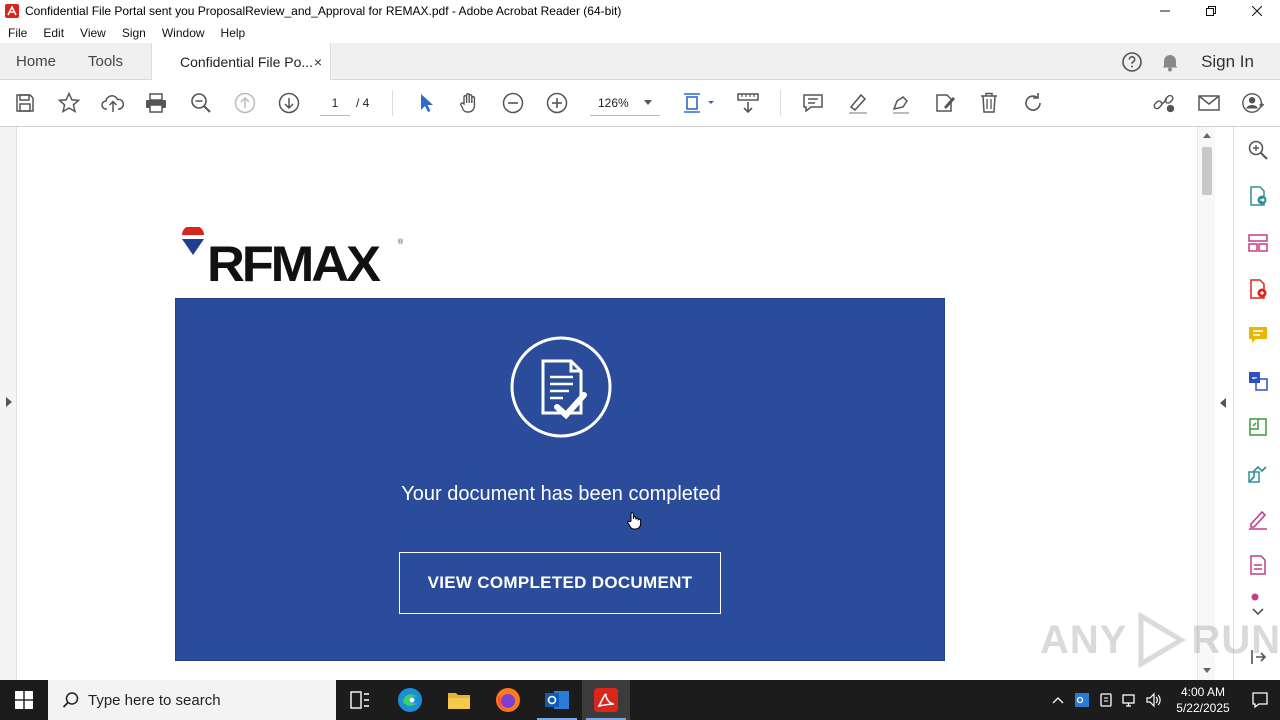 The image size is (1280, 720). What do you see at coordinates (105, 61) in the screenshot?
I see `tab-tools: Tools` at bounding box center [105, 61].